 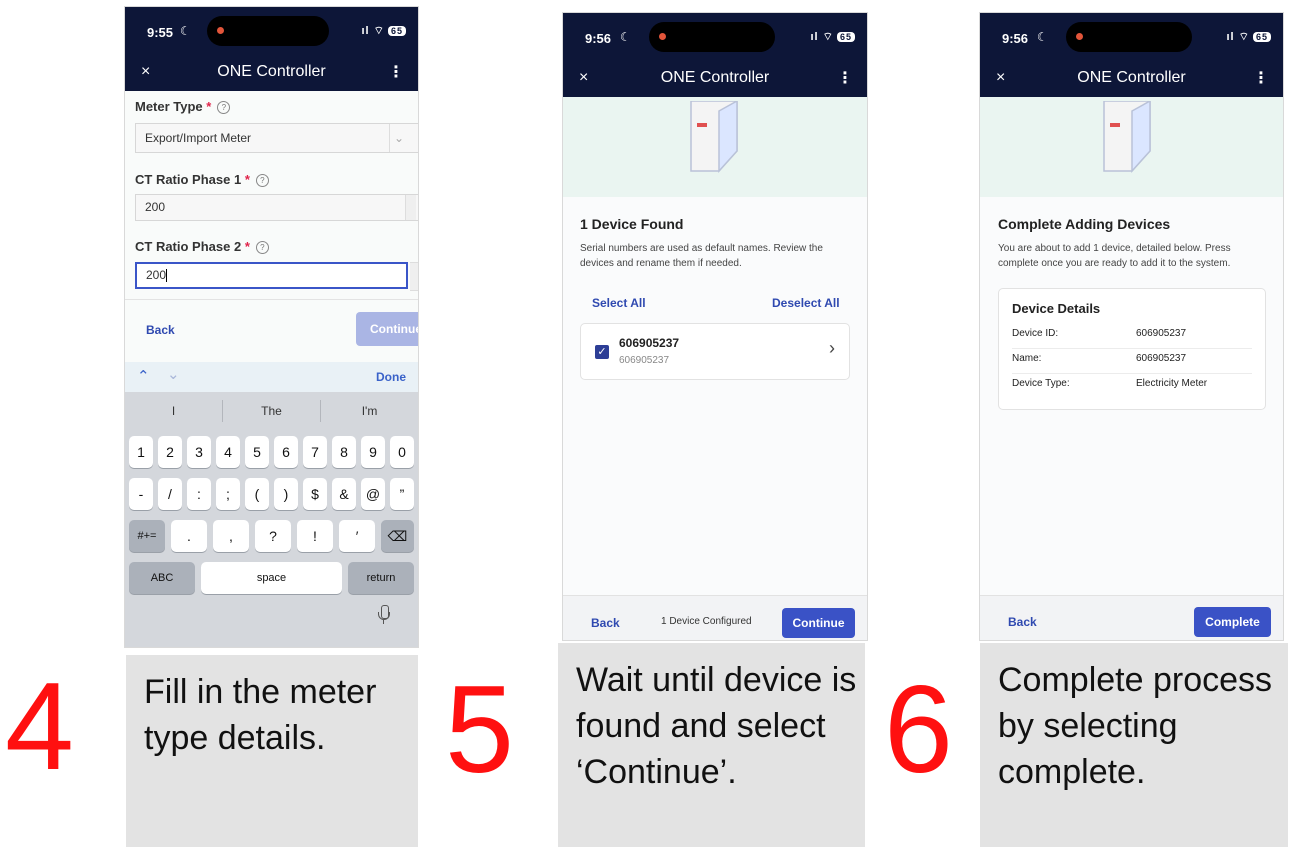 What do you see at coordinates (271, 275) in the screenshot?
I see `ct-ratio-phase2-input: 200` at bounding box center [271, 275].